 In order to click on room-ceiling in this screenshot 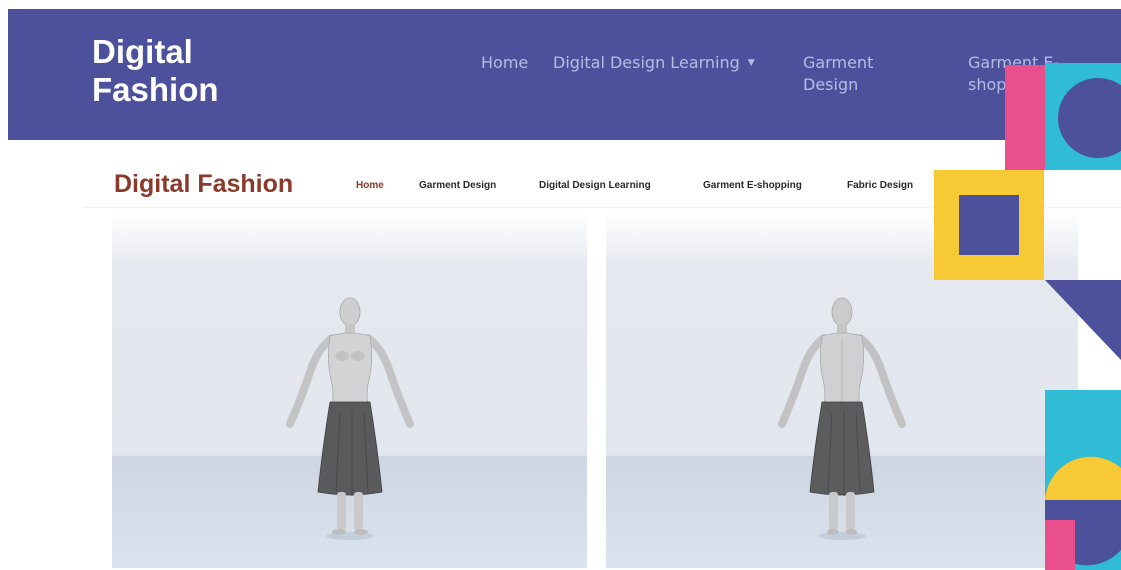, I will do `click(349, 238)`.